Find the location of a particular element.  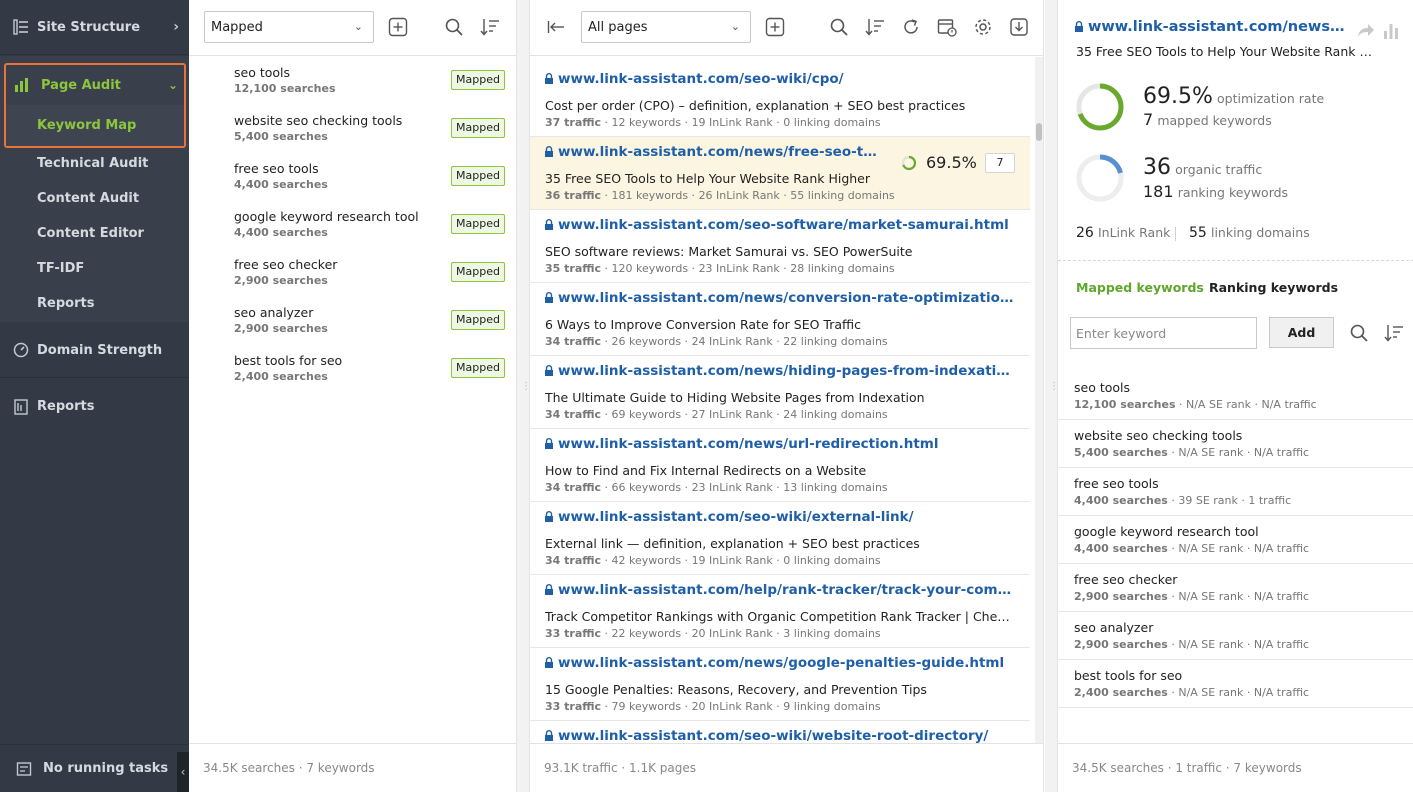

keyword-input is located at coordinates (1163, 333).